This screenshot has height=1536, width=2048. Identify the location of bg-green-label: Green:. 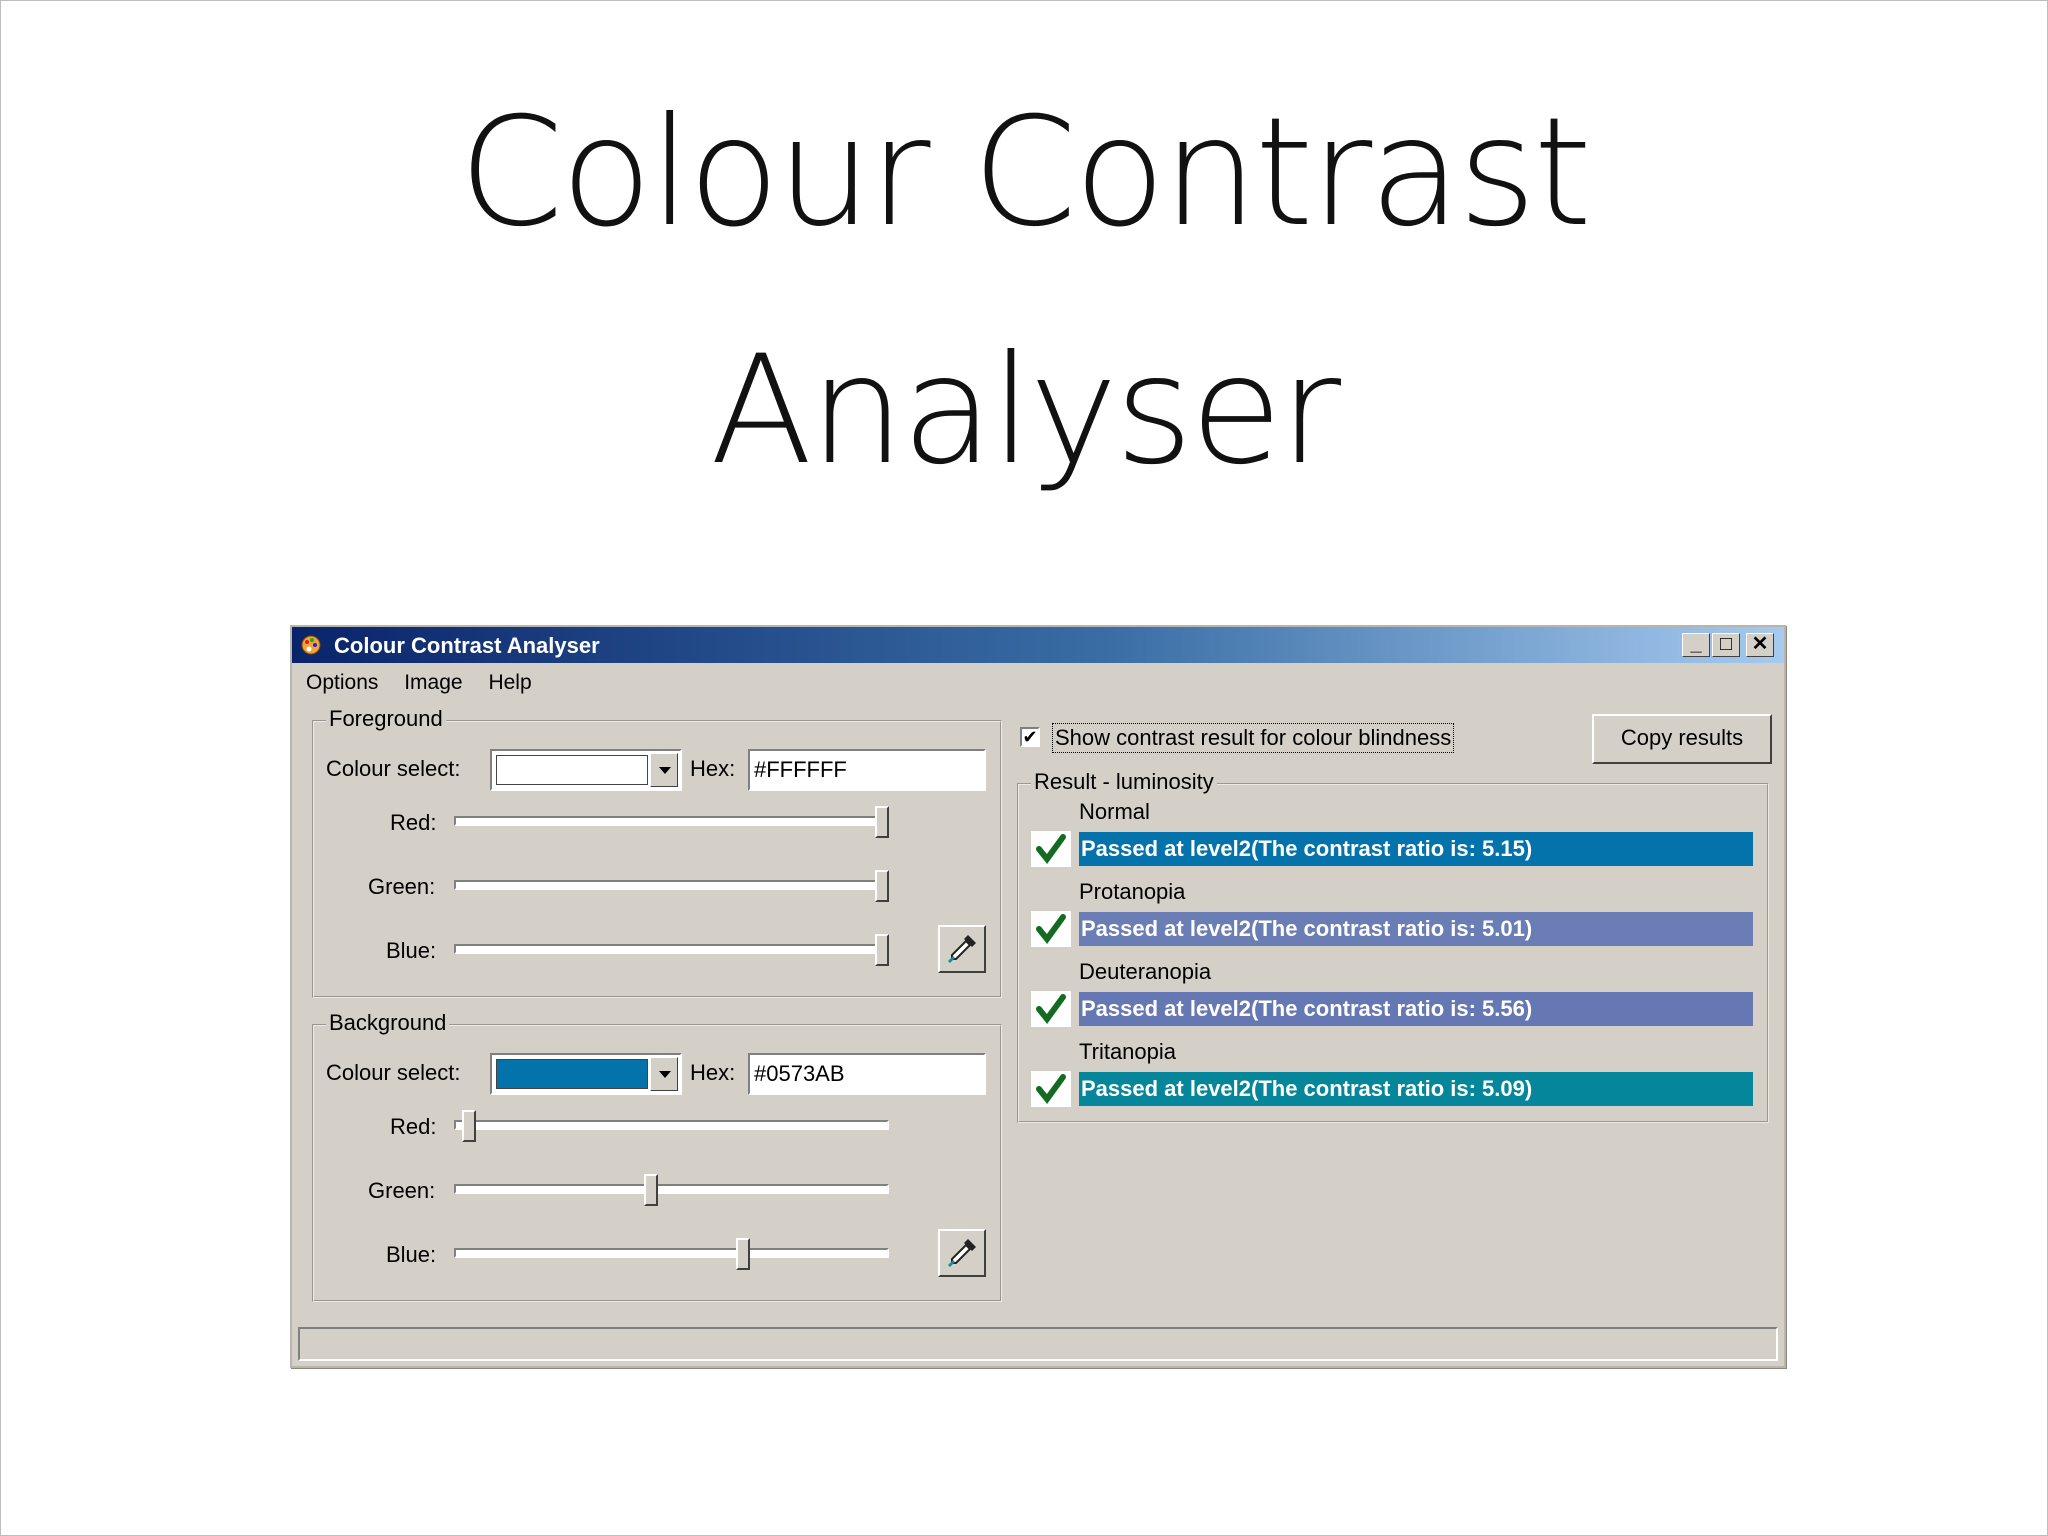
(402, 1190).